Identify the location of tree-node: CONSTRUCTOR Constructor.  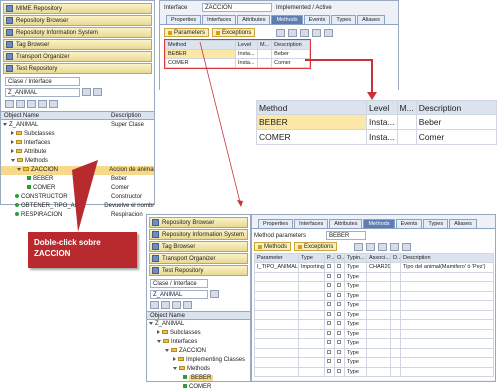
(77, 197).